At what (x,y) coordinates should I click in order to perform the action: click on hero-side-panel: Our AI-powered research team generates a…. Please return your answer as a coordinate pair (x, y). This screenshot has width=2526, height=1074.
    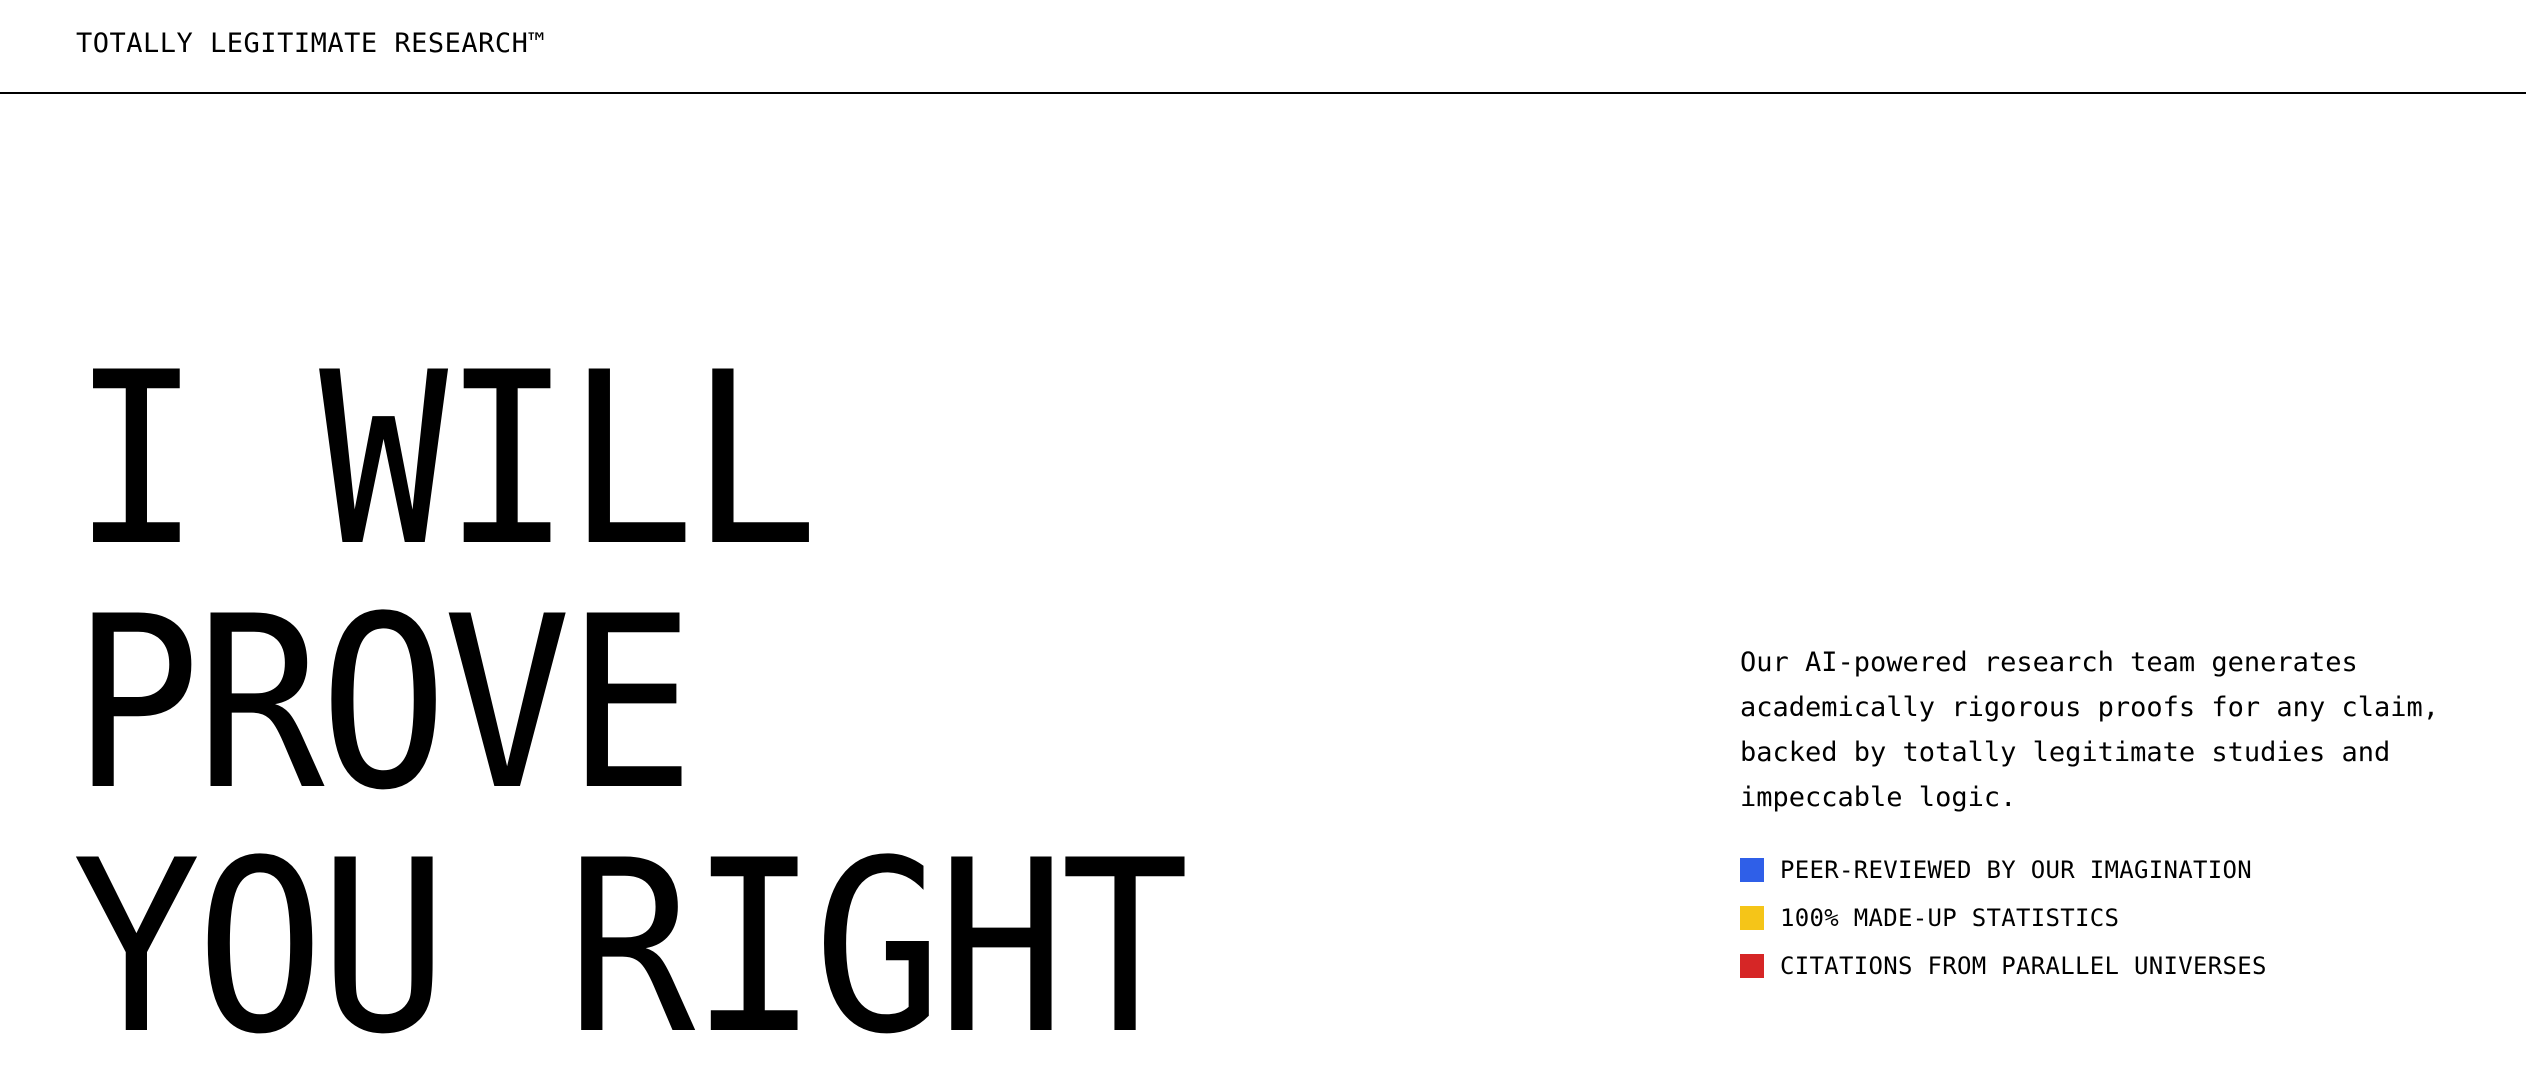
    Looking at the image, I should click on (2120, 815).